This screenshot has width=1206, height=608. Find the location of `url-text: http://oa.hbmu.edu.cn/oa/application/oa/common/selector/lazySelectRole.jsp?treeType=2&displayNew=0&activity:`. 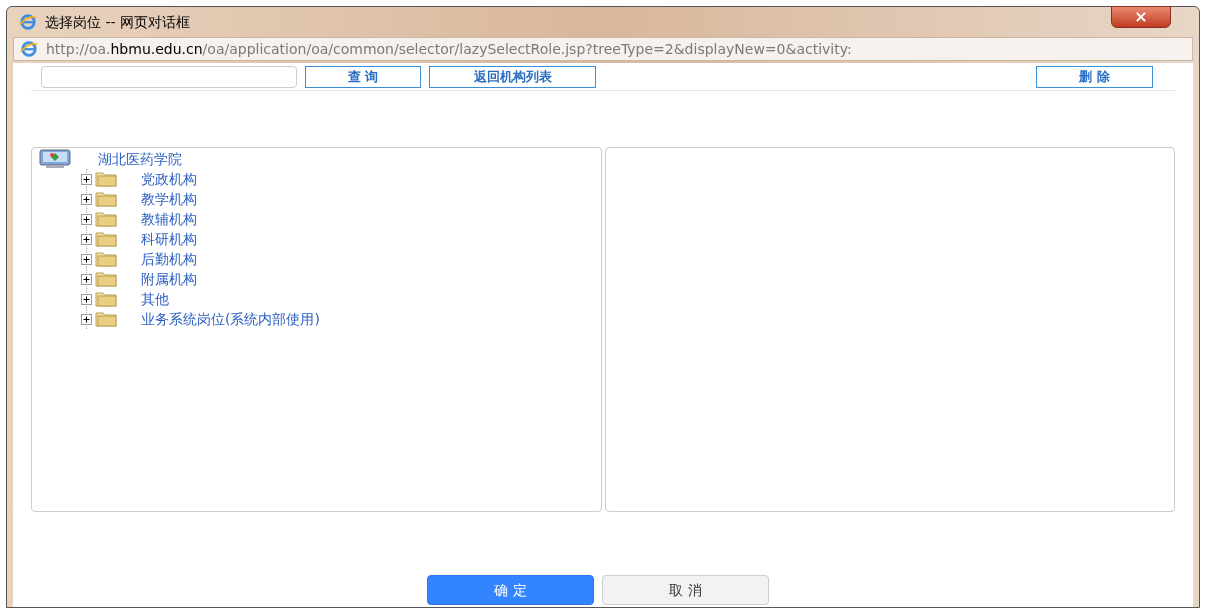

url-text: http://oa.hbmu.edu.cn/oa/application/oa/common/selector/lazySelectRole.jsp?treeType=2&displayNew=0&activity: is located at coordinates (449, 49).